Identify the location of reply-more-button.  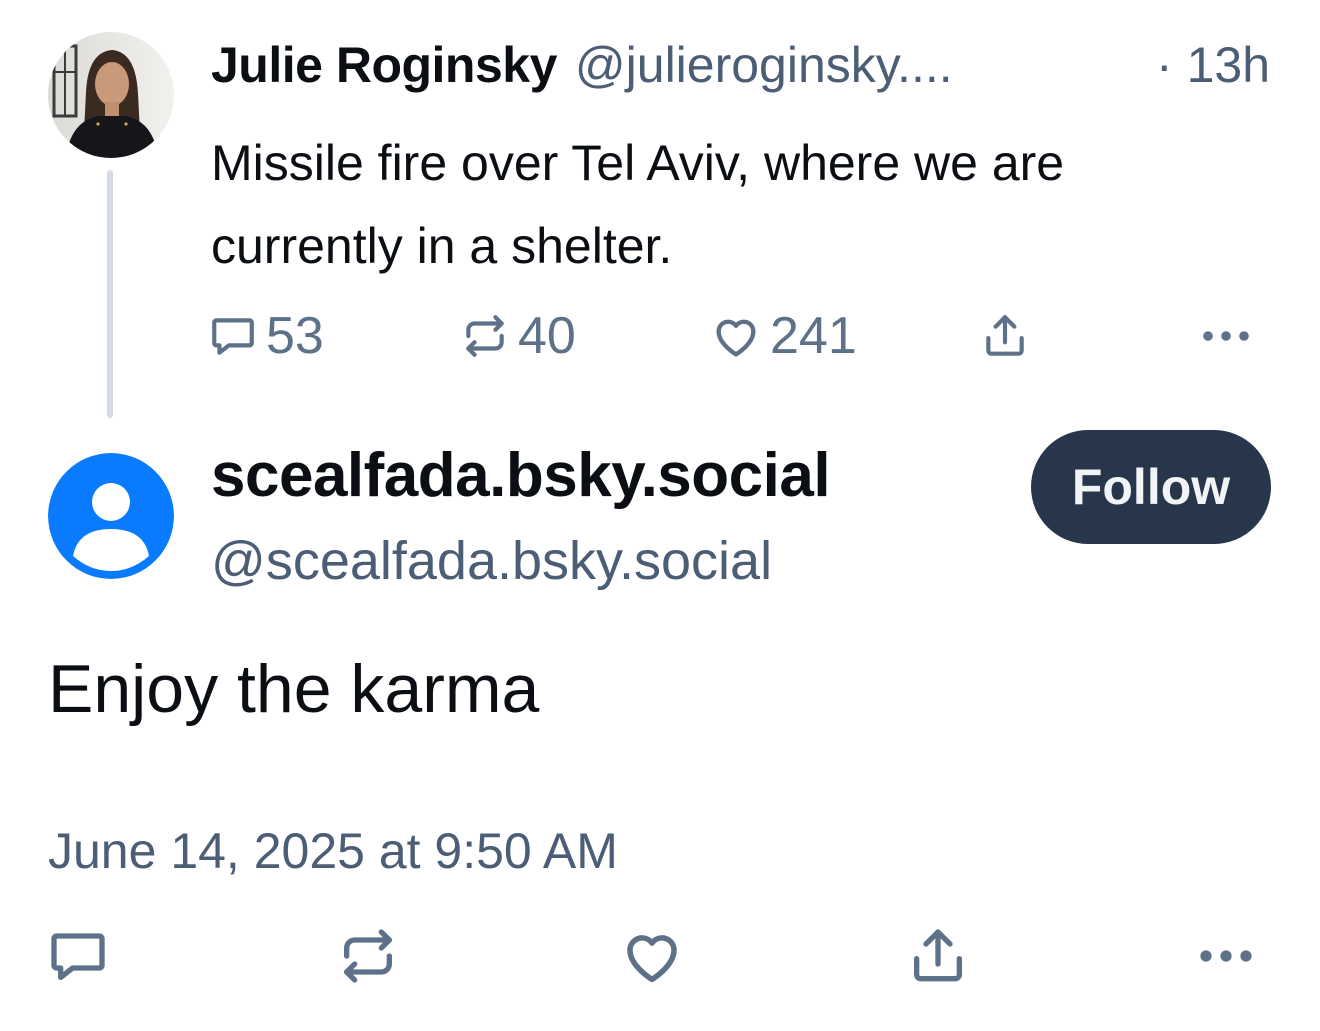
(1226, 958).